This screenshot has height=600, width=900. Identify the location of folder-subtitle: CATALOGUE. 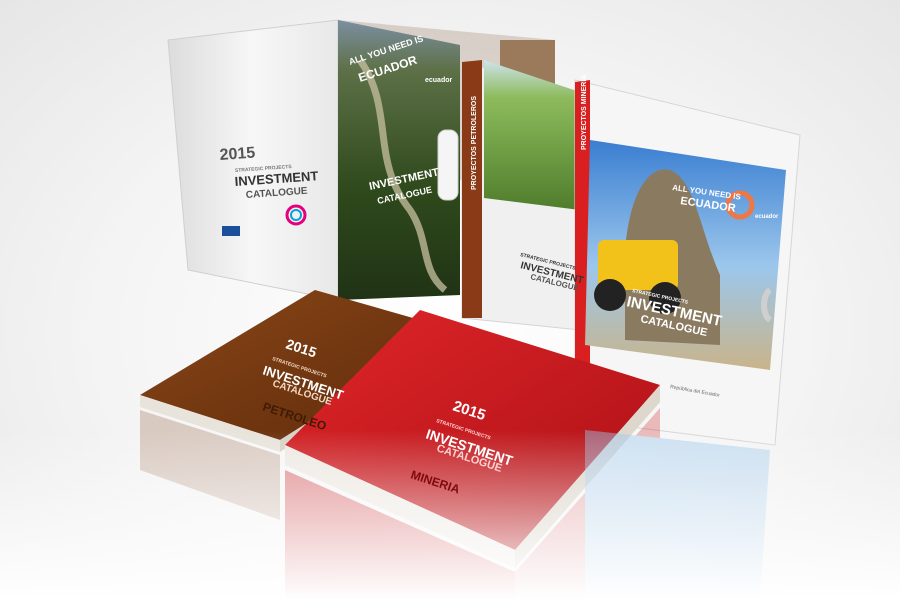
(276, 193).